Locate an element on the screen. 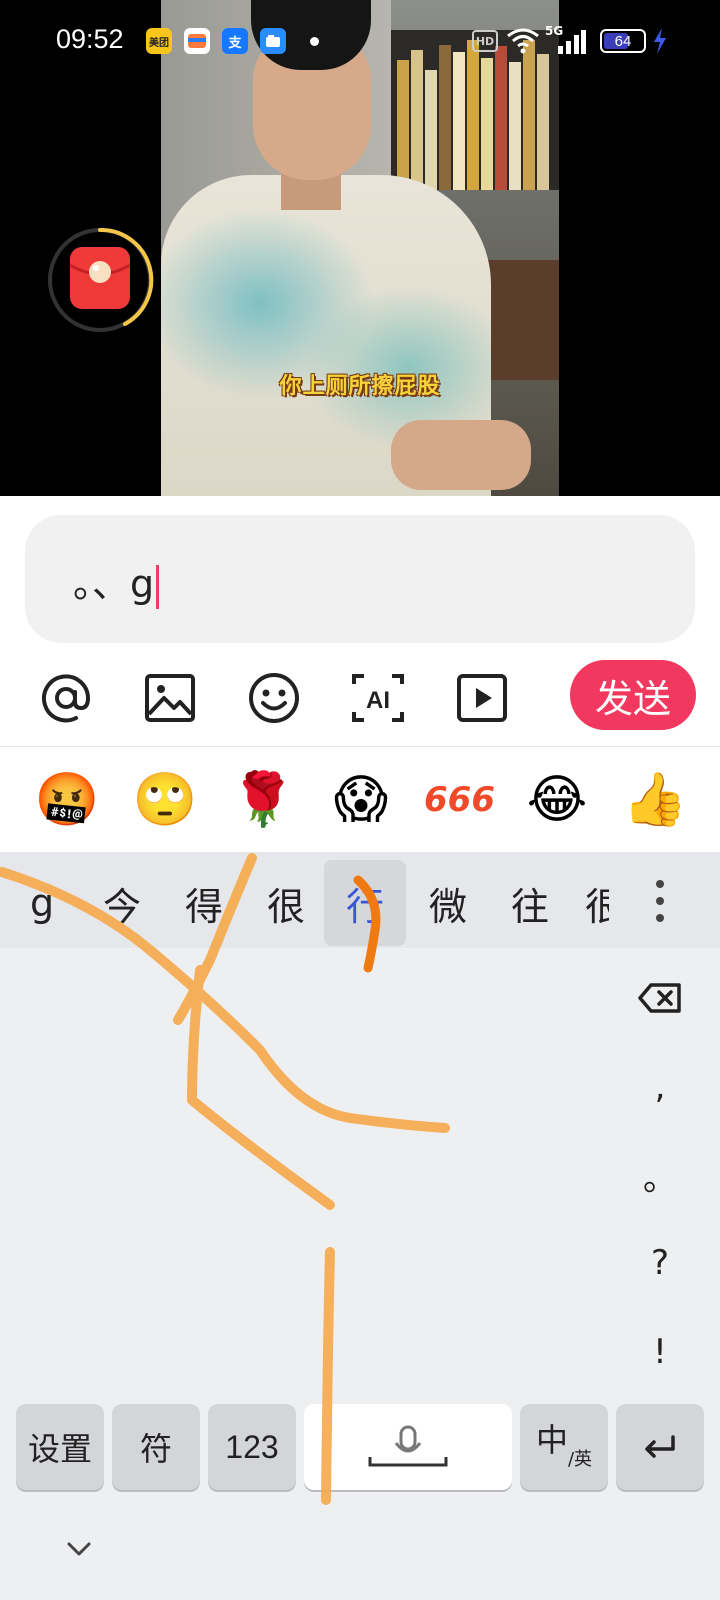 This screenshot has height=1600, width=720. alipay-icon: 支 is located at coordinates (235, 41).